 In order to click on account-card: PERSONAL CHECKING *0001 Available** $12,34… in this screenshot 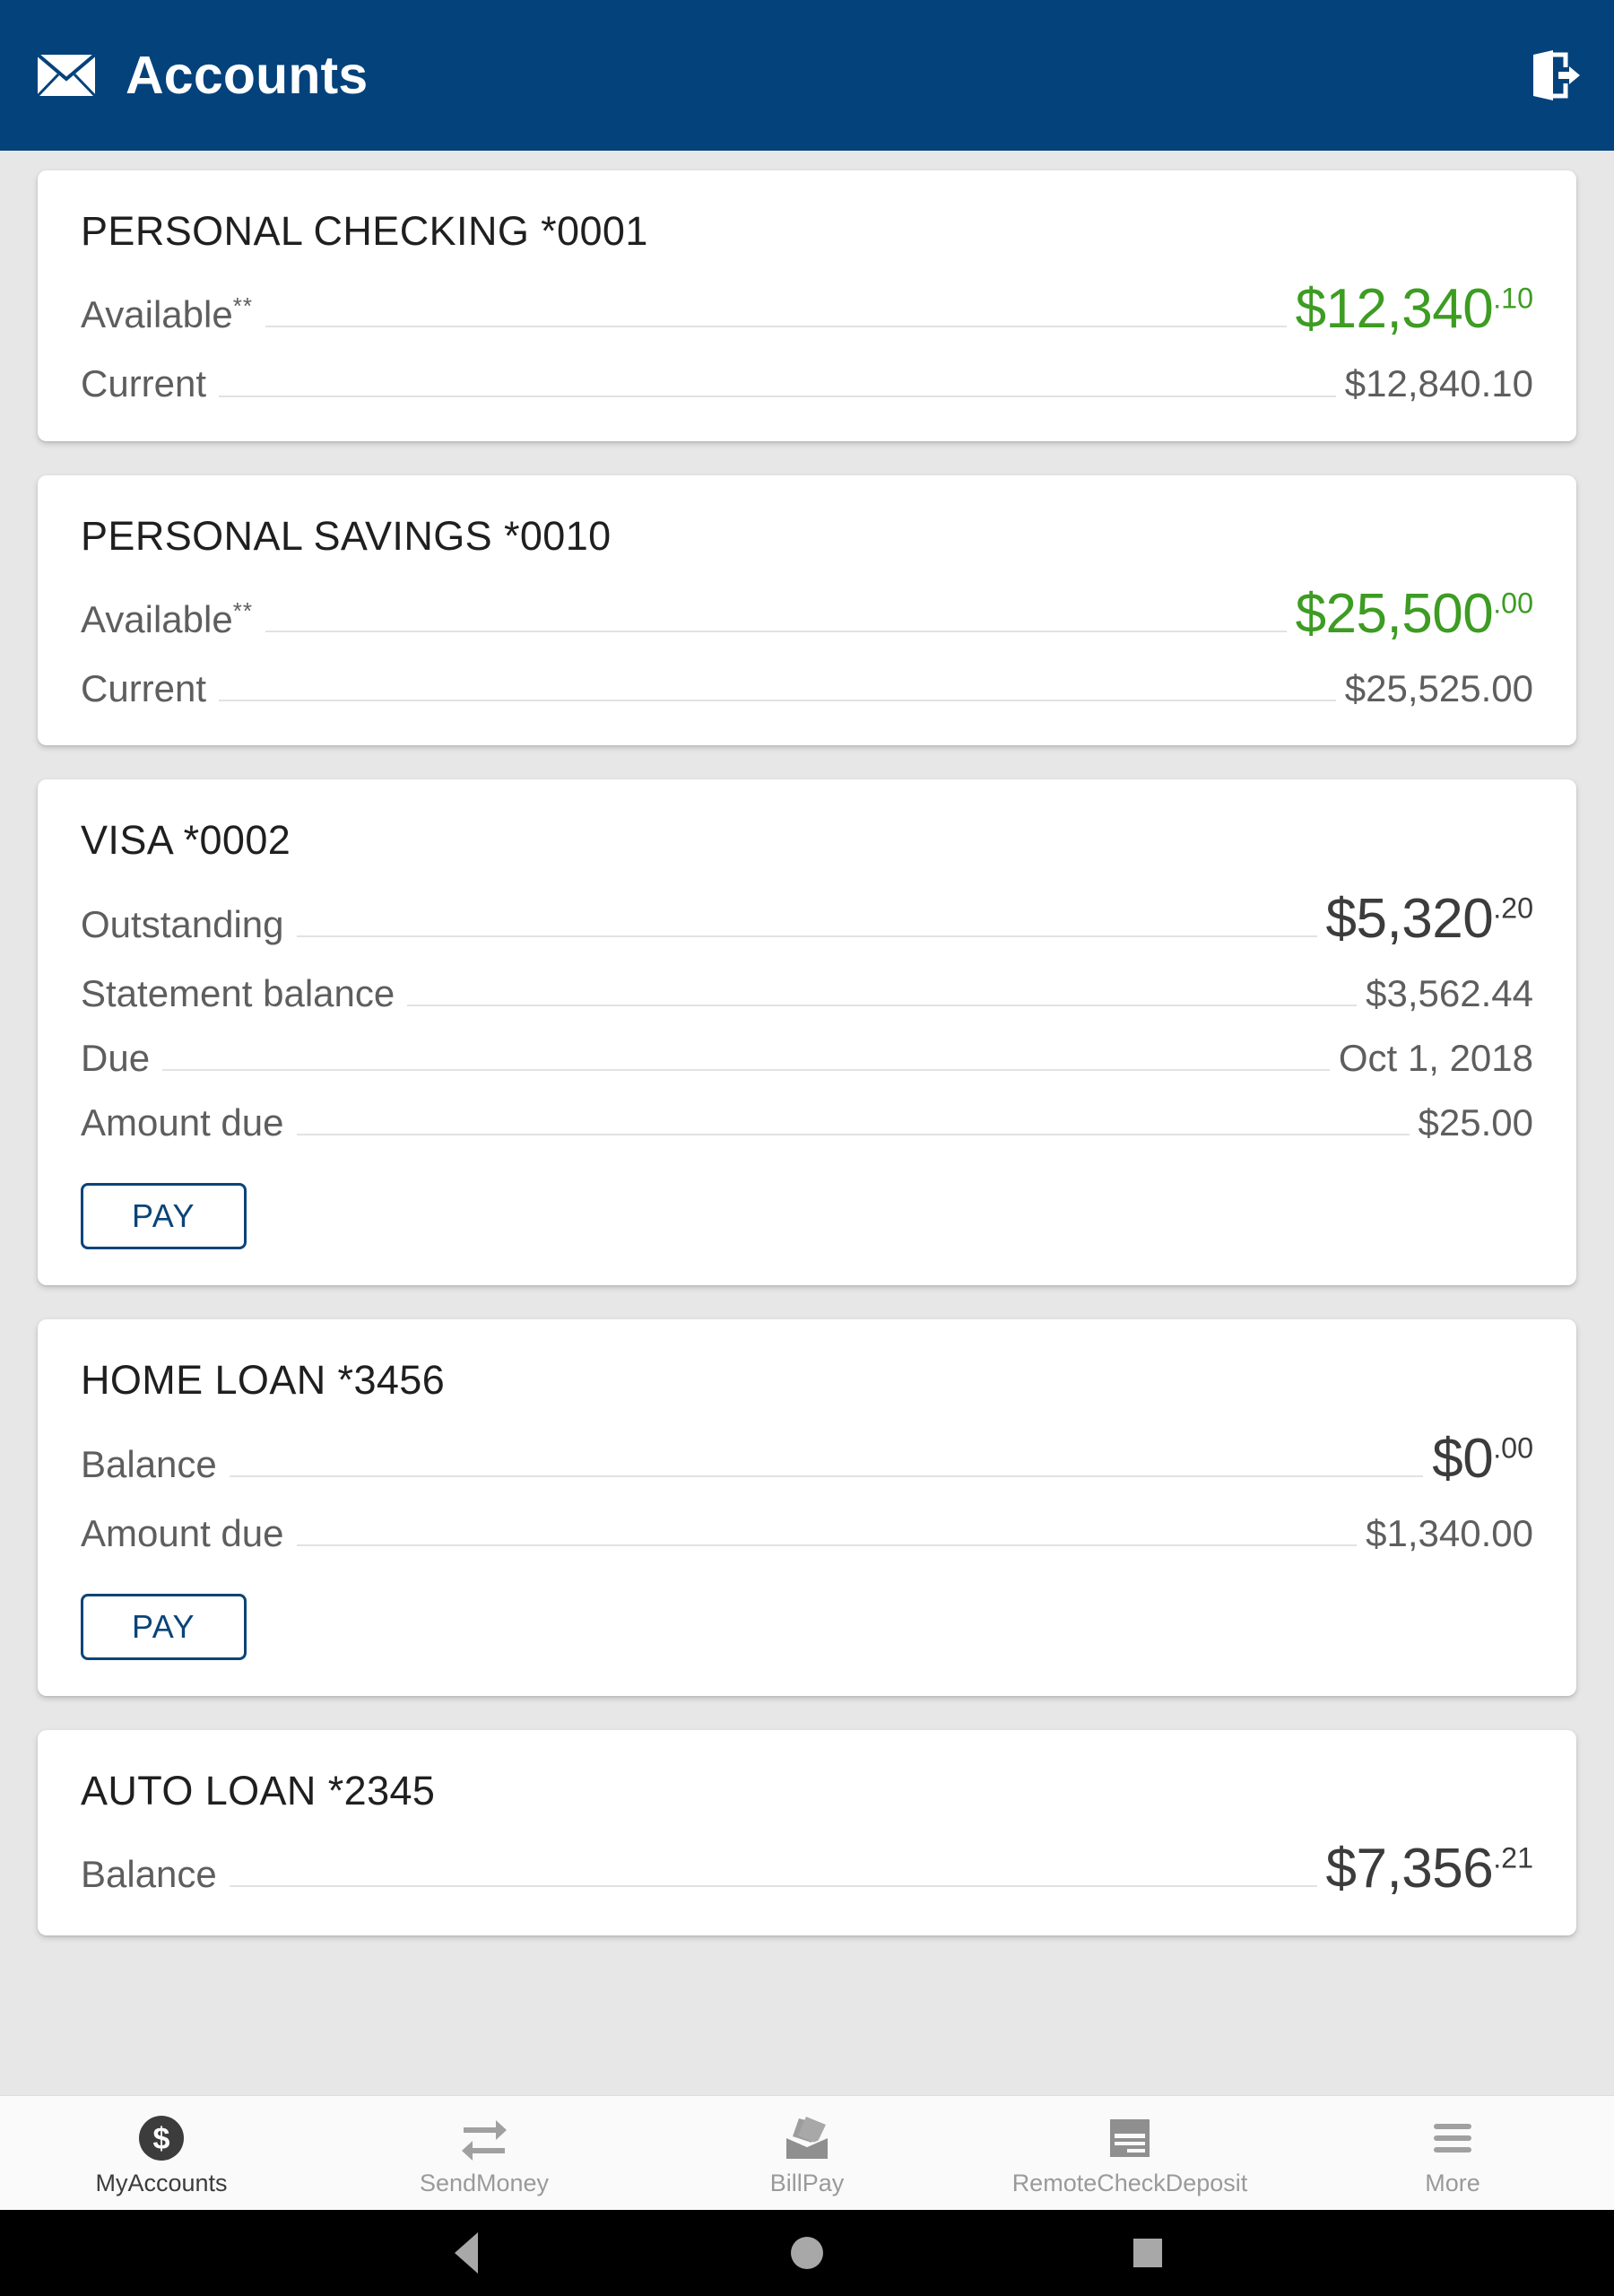, I will do `click(807, 305)`.